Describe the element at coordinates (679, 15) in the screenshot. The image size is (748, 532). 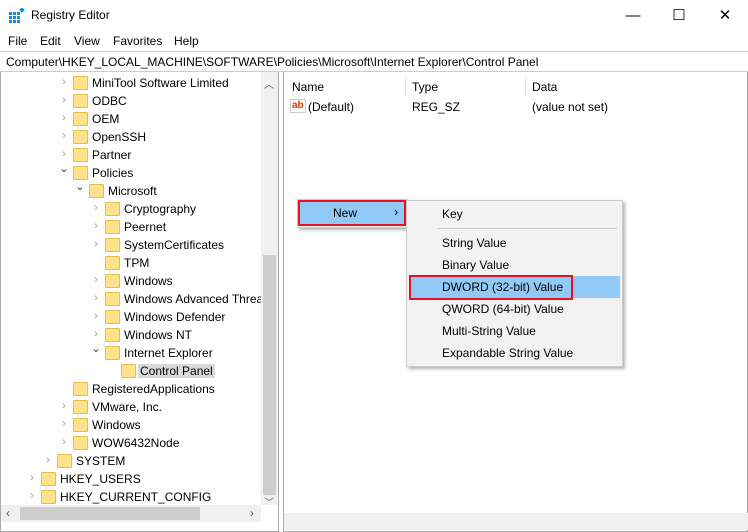
I see `maximize-button: ☐` at that location.